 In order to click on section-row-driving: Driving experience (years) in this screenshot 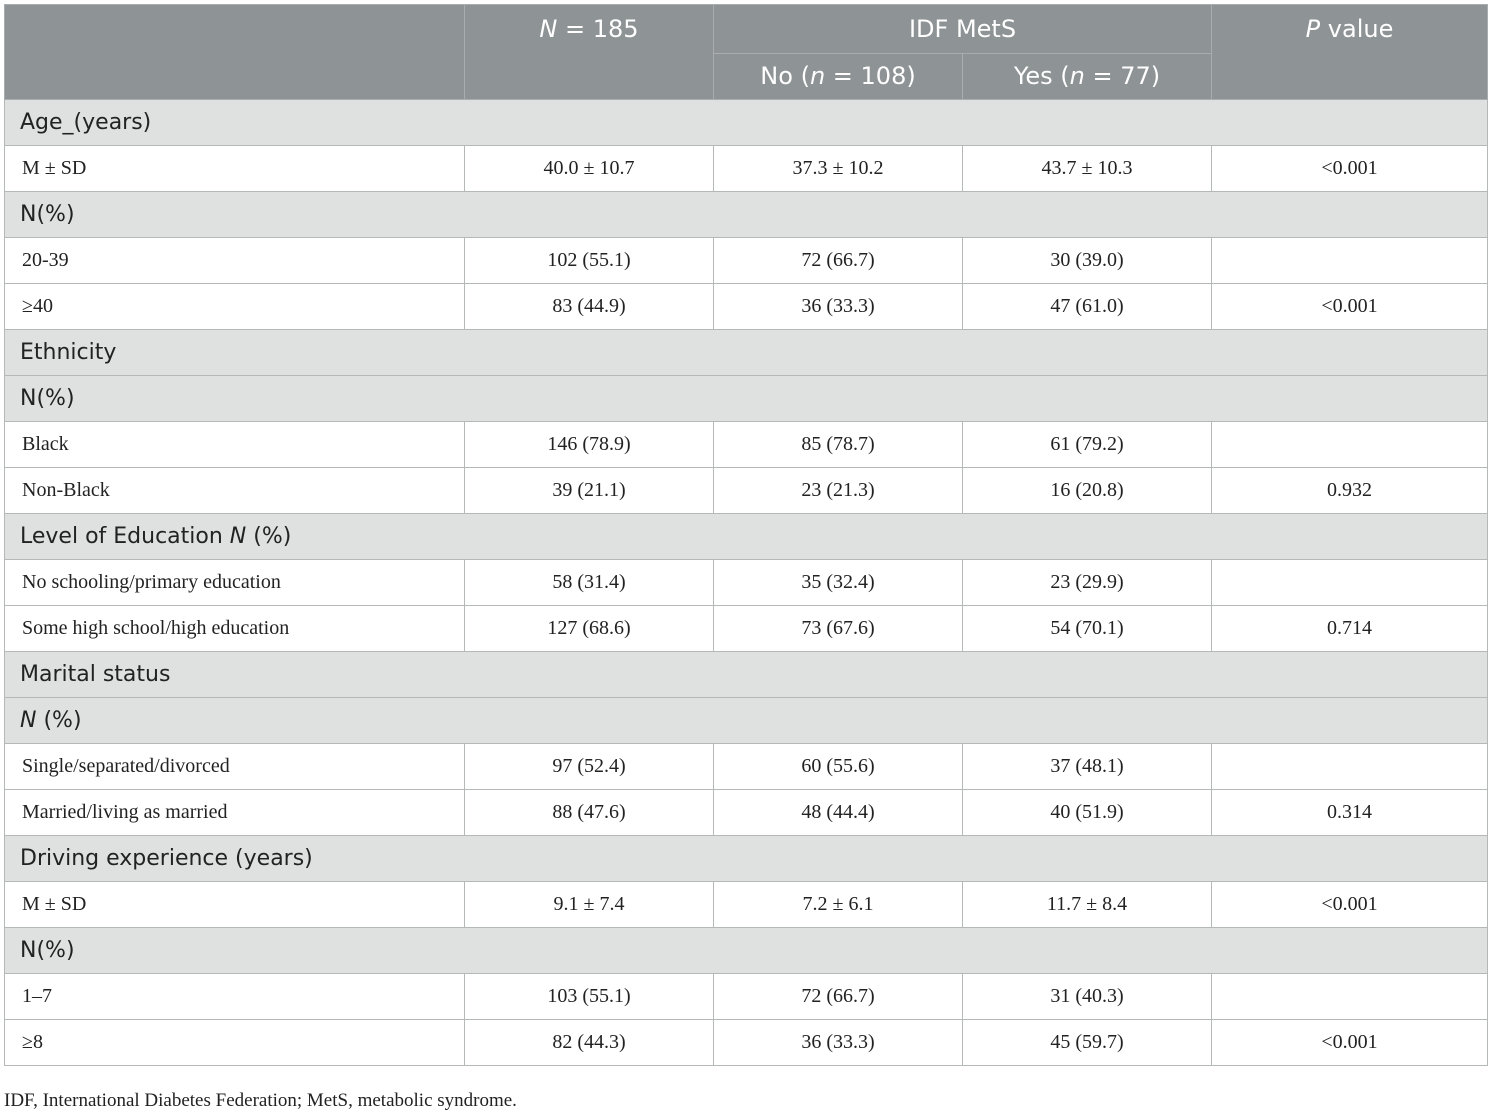, I will do `click(746, 858)`.